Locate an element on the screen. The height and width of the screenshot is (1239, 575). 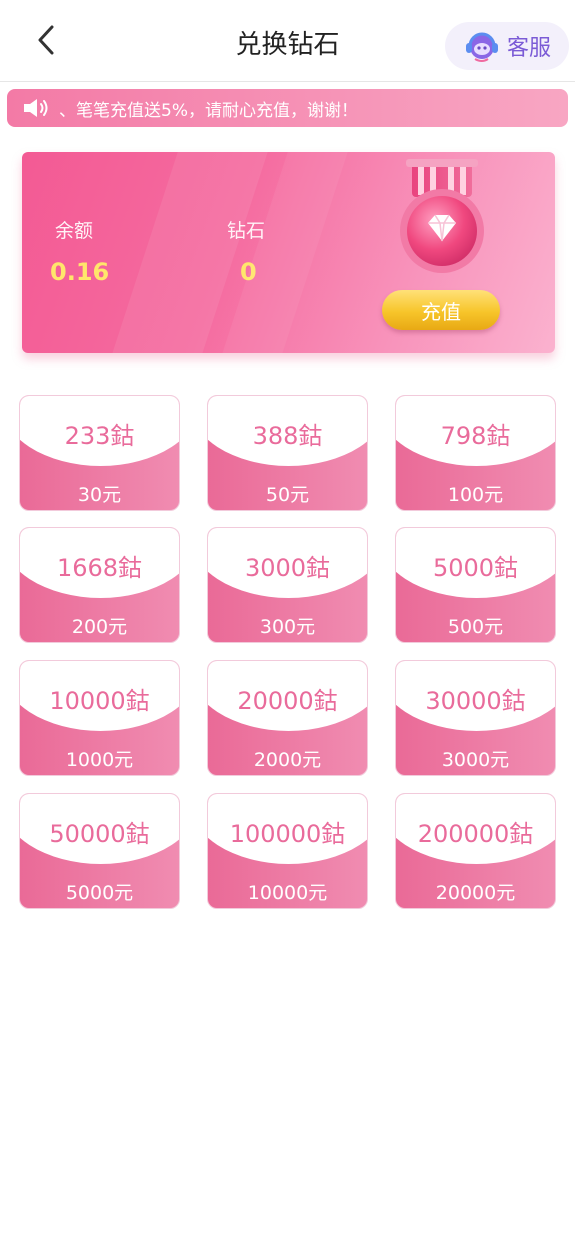
package-price: 50元 is located at coordinates (287, 495).